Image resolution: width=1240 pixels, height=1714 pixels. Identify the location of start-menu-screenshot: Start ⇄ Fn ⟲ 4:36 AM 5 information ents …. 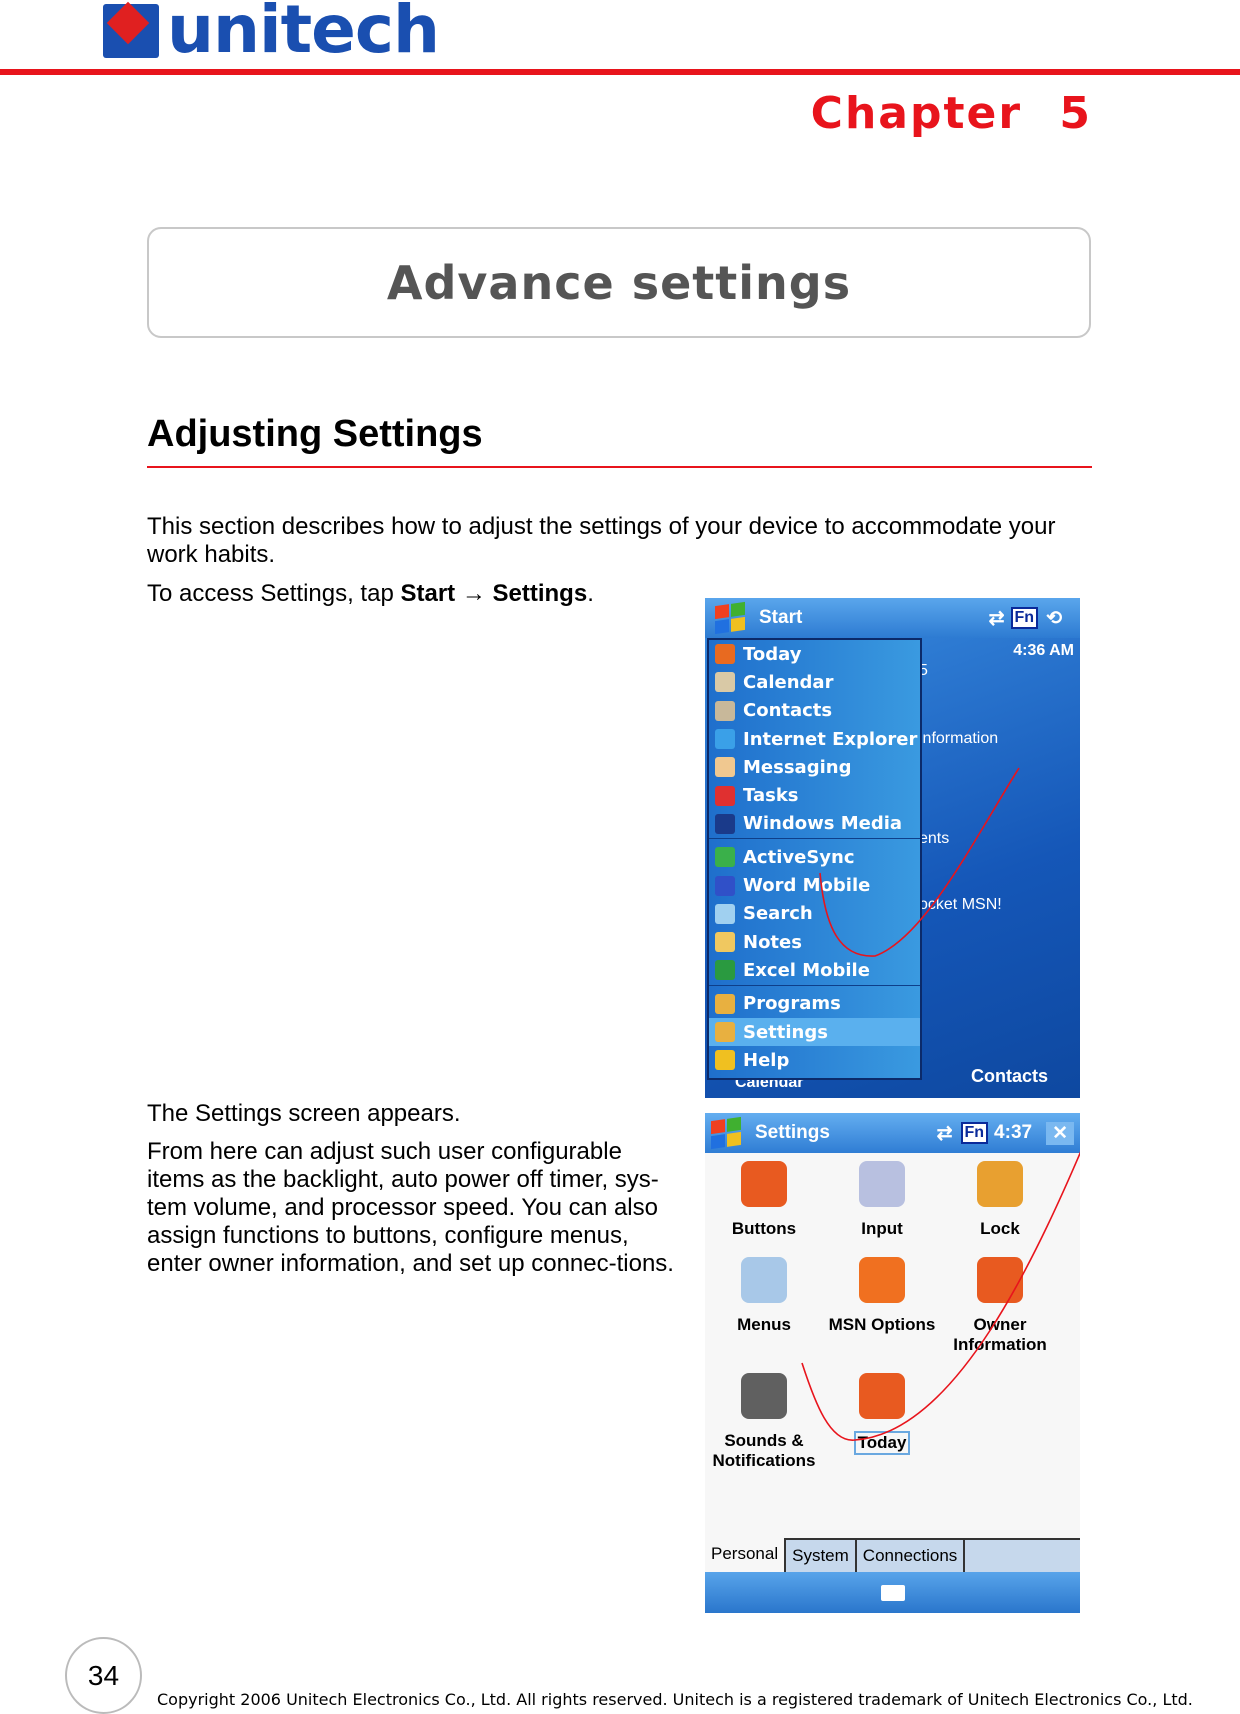
(892, 848).